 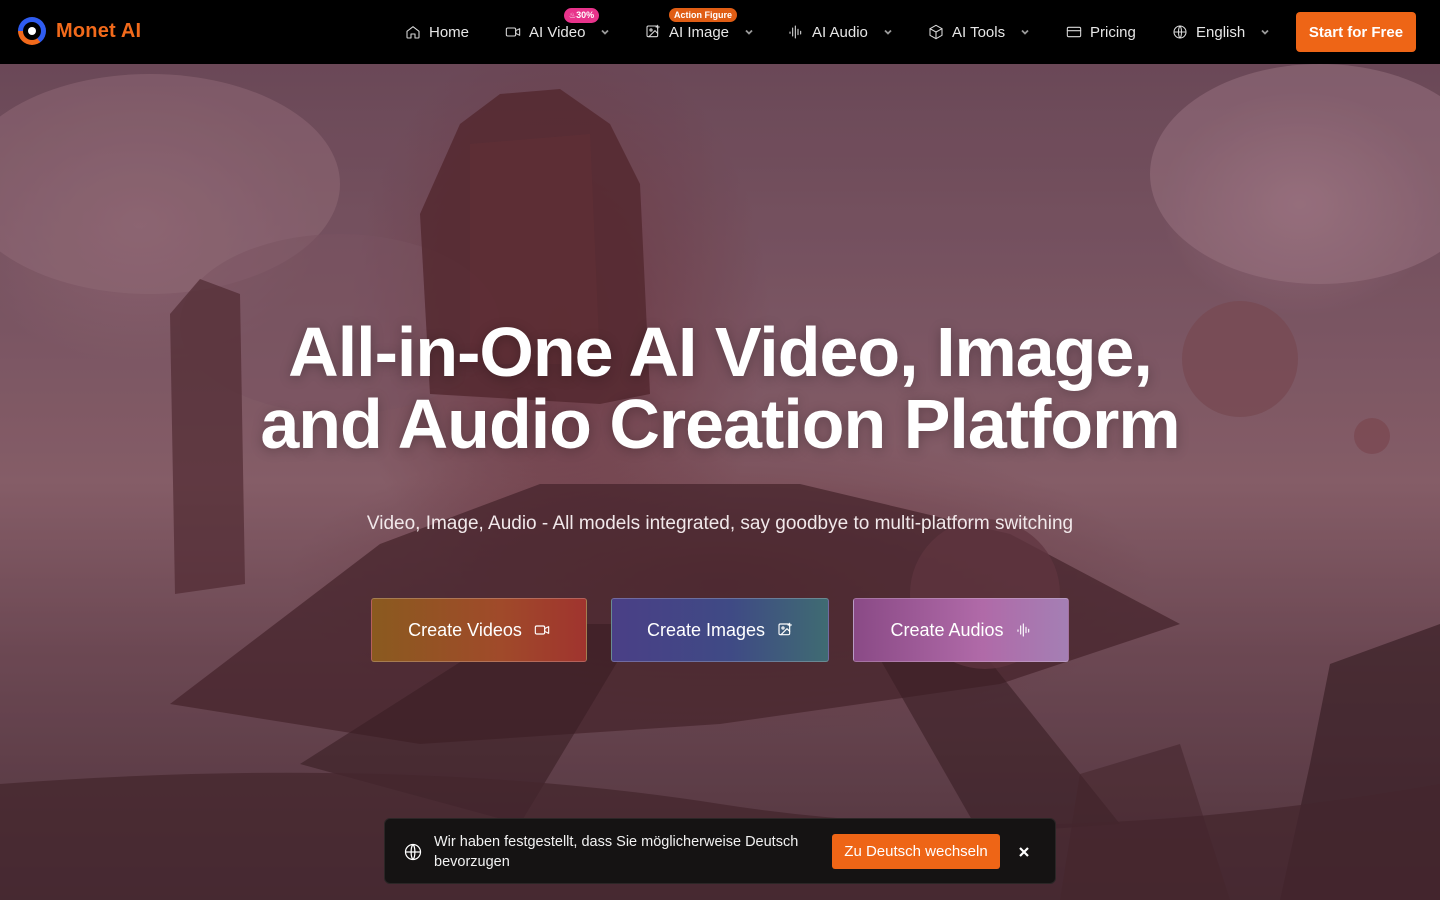 What do you see at coordinates (32, 31) in the screenshot?
I see `monet-logo-icon` at bounding box center [32, 31].